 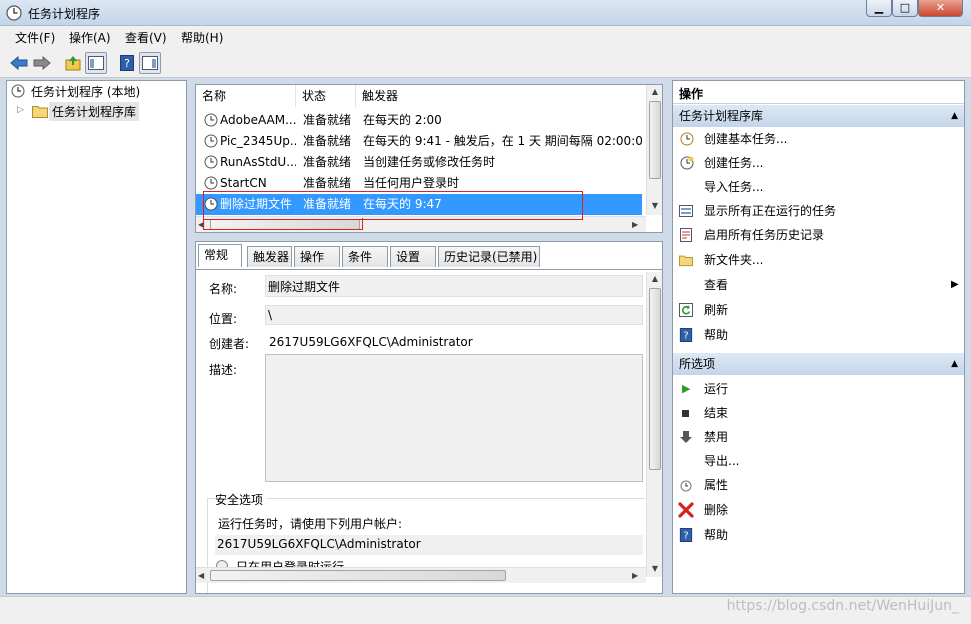 What do you see at coordinates (201, 575) in the screenshot?
I see `scroll-left-icon: ◀` at bounding box center [201, 575].